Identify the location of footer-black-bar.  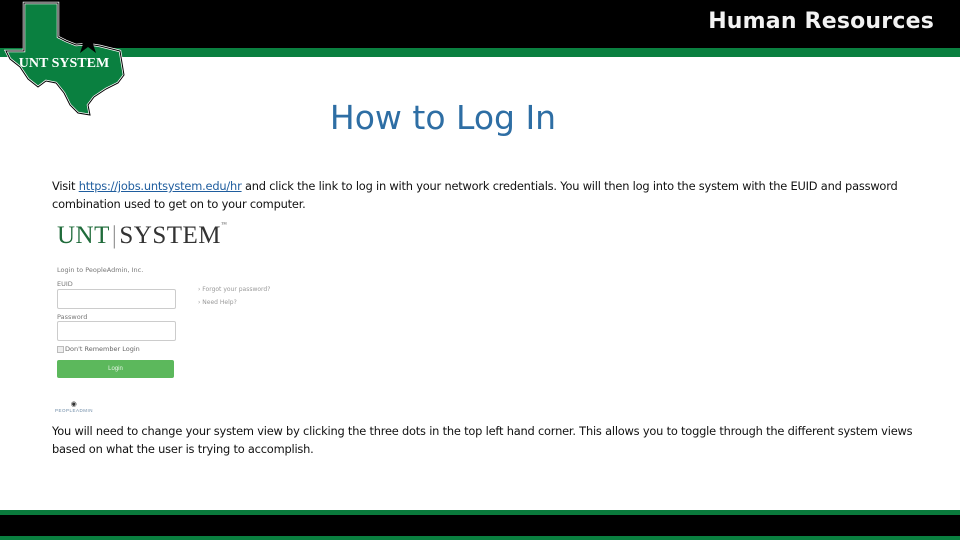
(480, 525).